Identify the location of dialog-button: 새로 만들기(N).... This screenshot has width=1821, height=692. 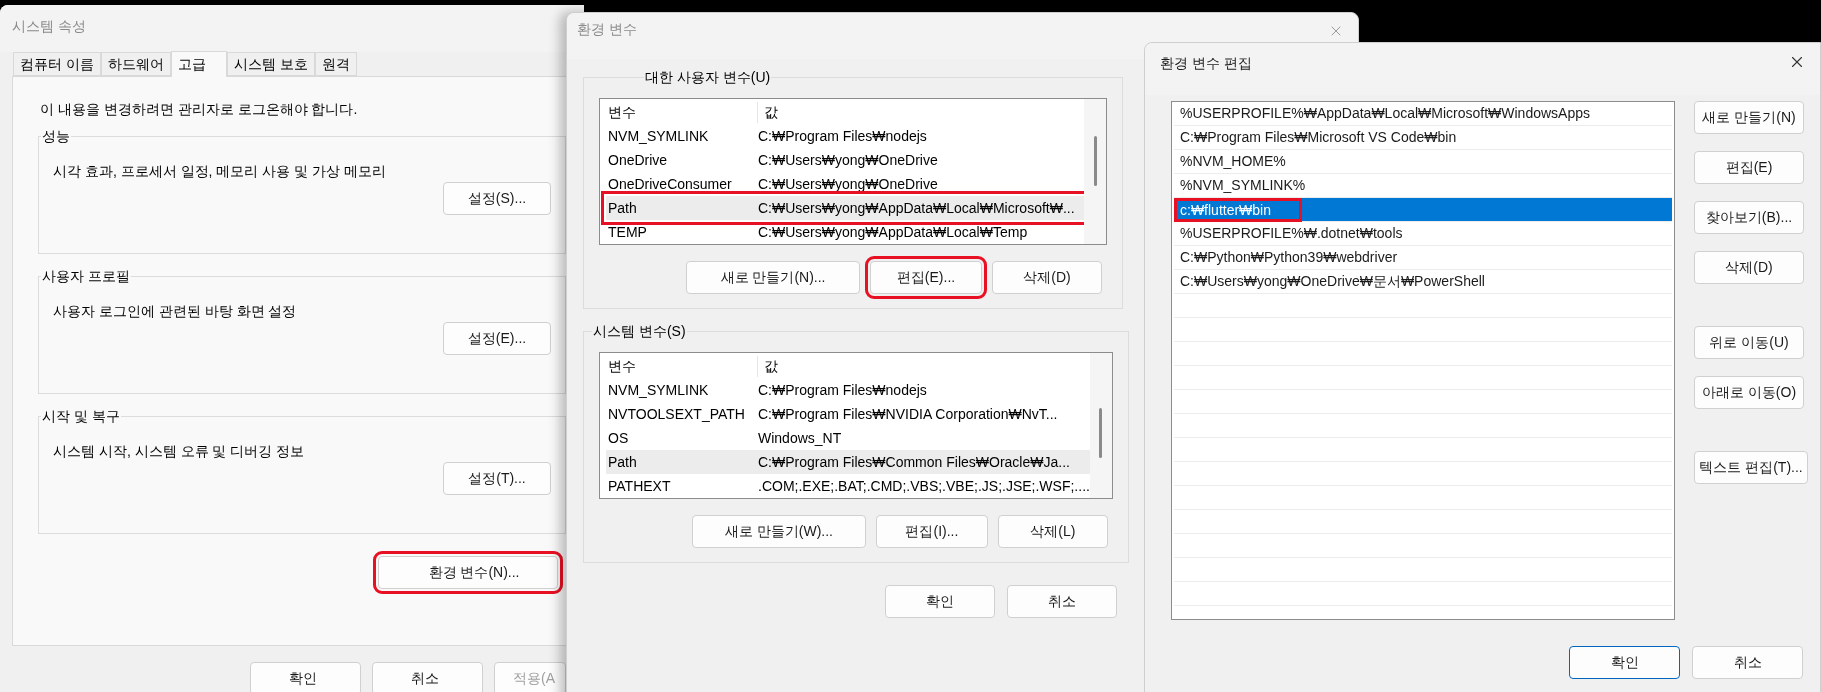
(773, 277).